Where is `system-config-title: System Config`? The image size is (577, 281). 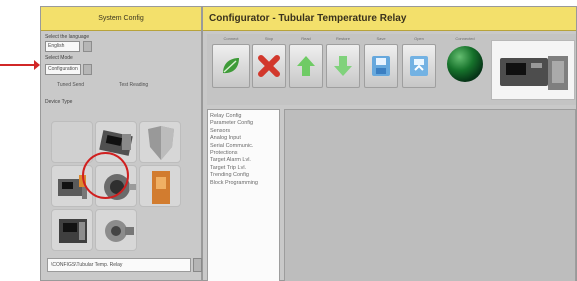
system-config-title: System Config is located at coordinates (121, 19).